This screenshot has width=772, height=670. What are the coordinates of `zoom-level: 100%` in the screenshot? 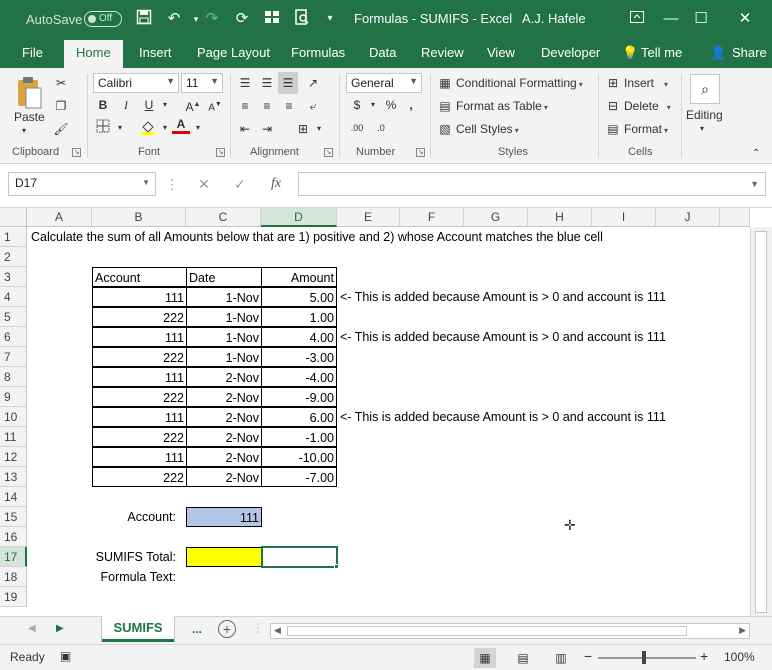 It's located at (739, 657).